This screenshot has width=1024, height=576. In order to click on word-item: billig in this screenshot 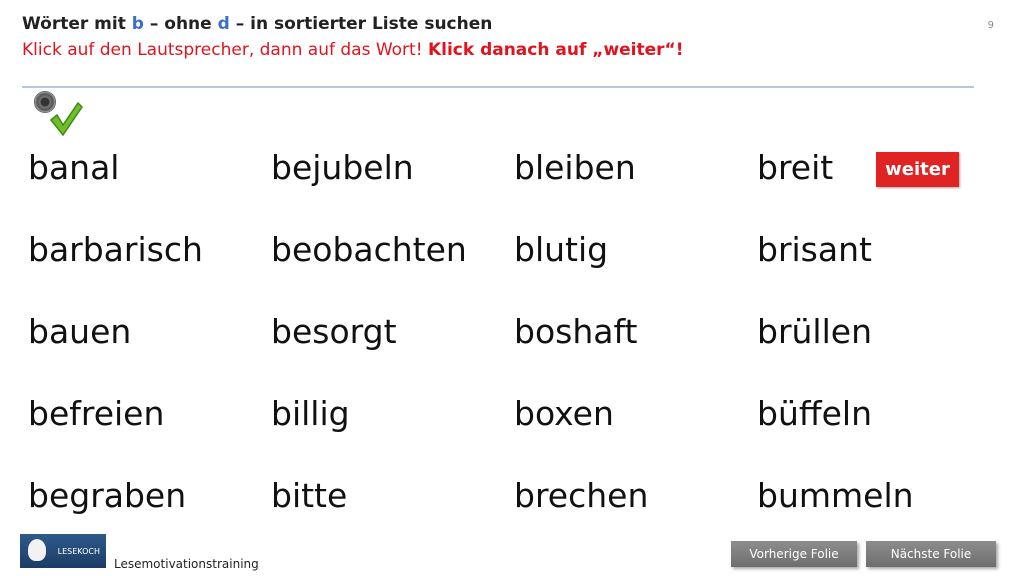, I will do `click(310, 413)`.